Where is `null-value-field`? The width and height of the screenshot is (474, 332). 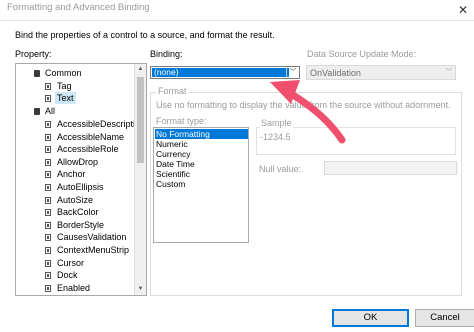 null-value-field is located at coordinates (390, 168).